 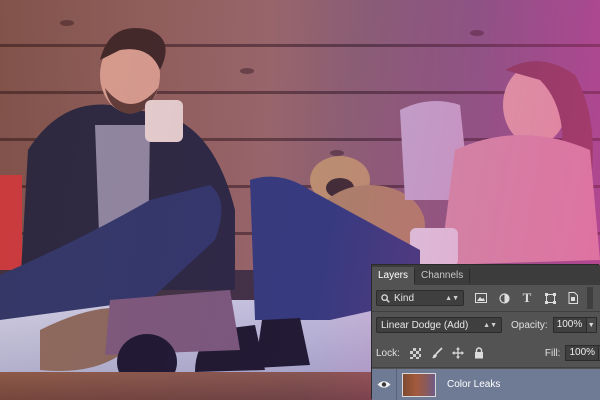 I want to click on lock-label: Lock:, so click(x=388, y=353).